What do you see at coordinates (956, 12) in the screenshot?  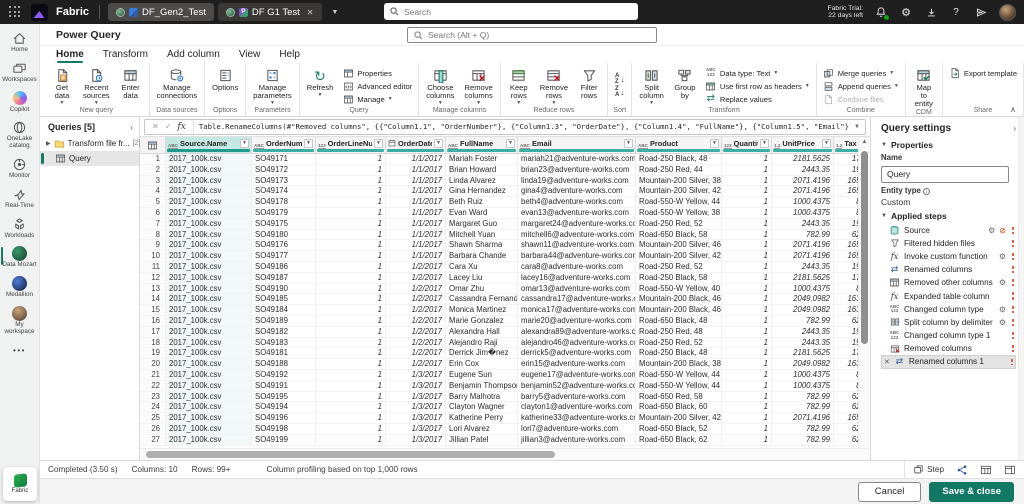 I see `help-icon: ?` at bounding box center [956, 12].